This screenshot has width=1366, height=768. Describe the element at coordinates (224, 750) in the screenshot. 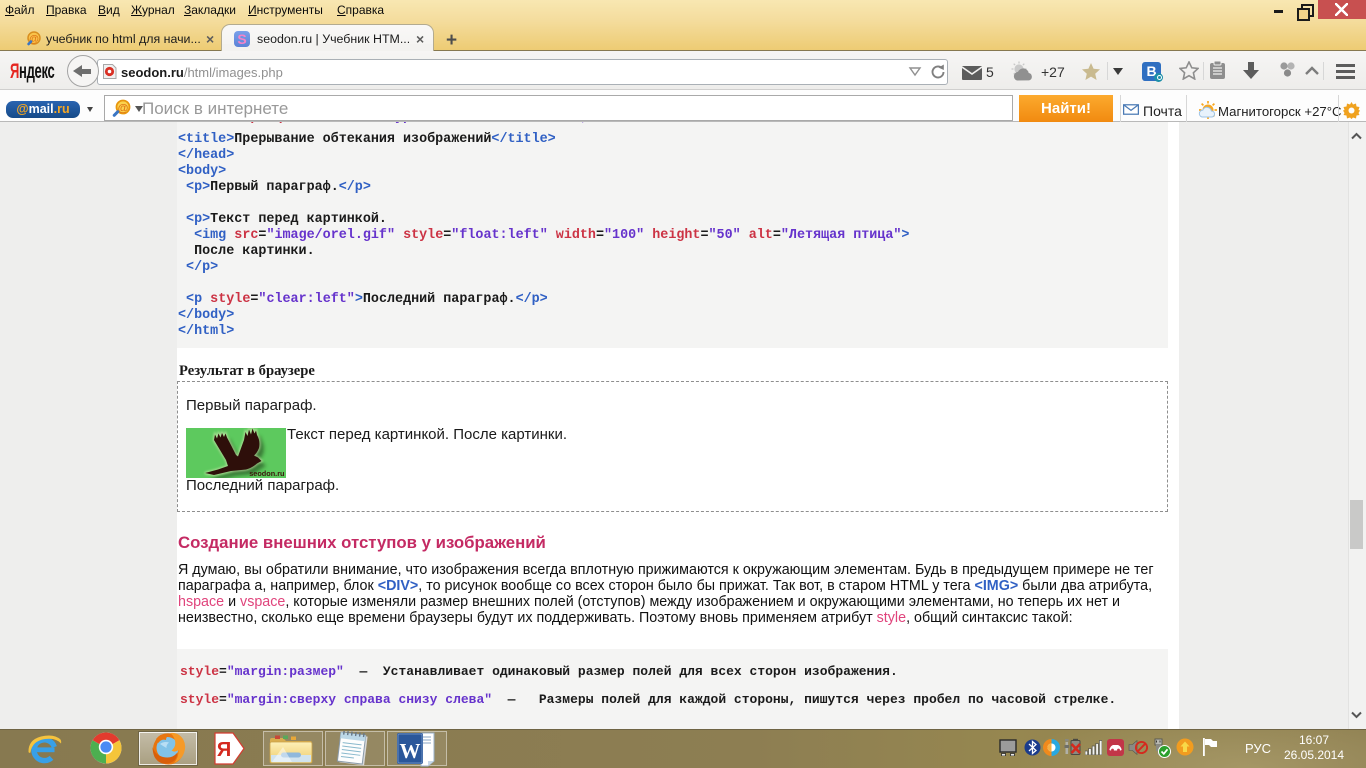

I see `svg-text: Я` at that location.